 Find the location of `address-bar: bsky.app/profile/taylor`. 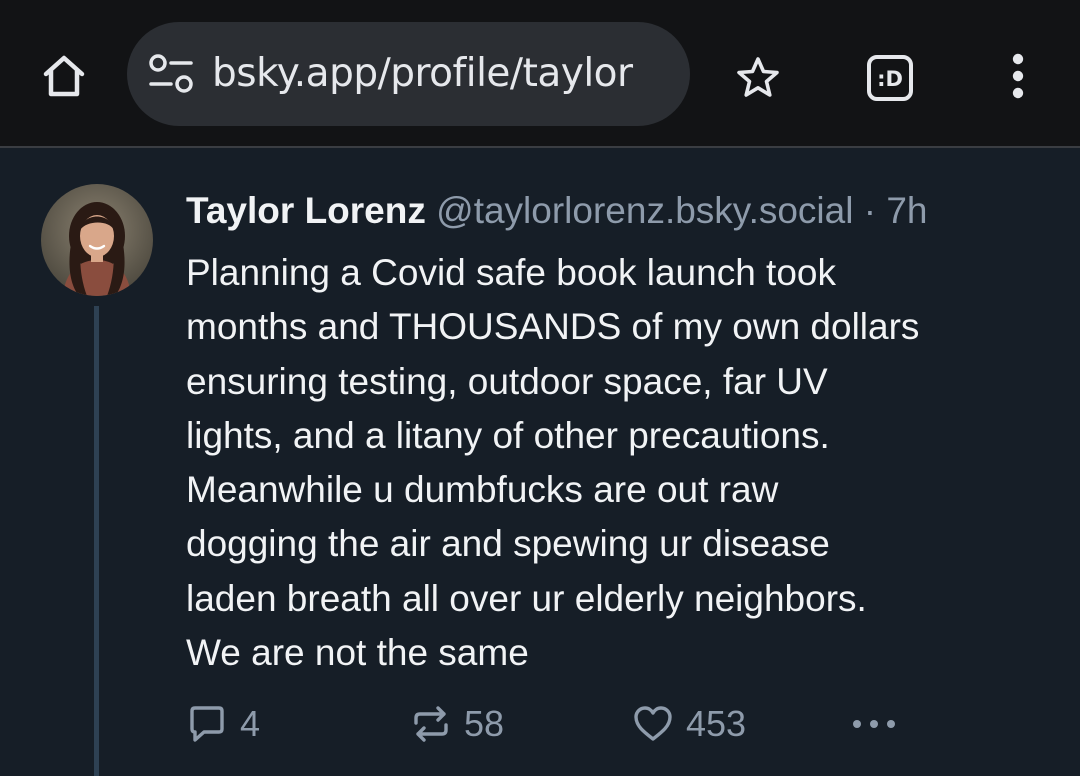

address-bar: bsky.app/profile/taylor is located at coordinates (408, 74).